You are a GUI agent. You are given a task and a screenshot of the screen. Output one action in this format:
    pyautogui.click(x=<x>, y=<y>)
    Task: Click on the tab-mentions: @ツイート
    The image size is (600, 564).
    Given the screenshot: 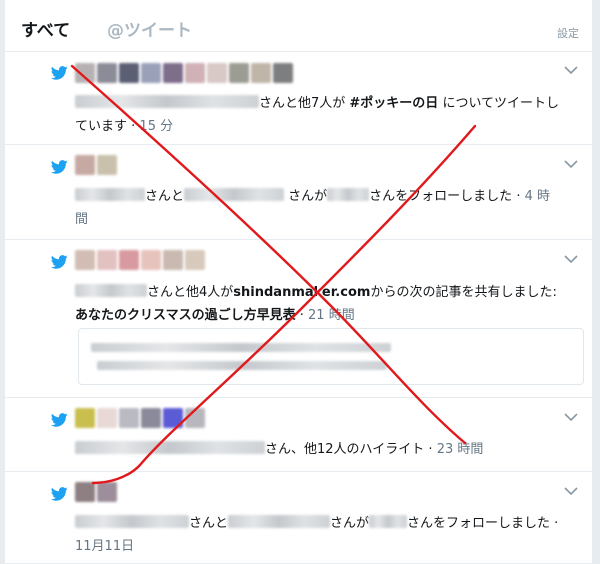 What is the action you would take?
    pyautogui.click(x=149, y=28)
    